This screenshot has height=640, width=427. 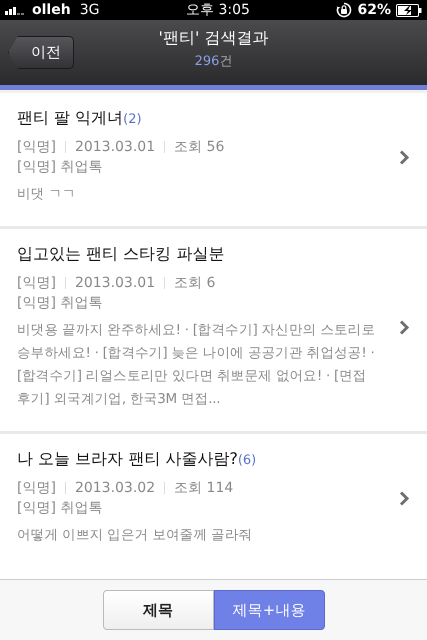 What do you see at coordinates (121, 254) in the screenshot?
I see `post-title: 입고있는 팬티 스타킹 파실분` at bounding box center [121, 254].